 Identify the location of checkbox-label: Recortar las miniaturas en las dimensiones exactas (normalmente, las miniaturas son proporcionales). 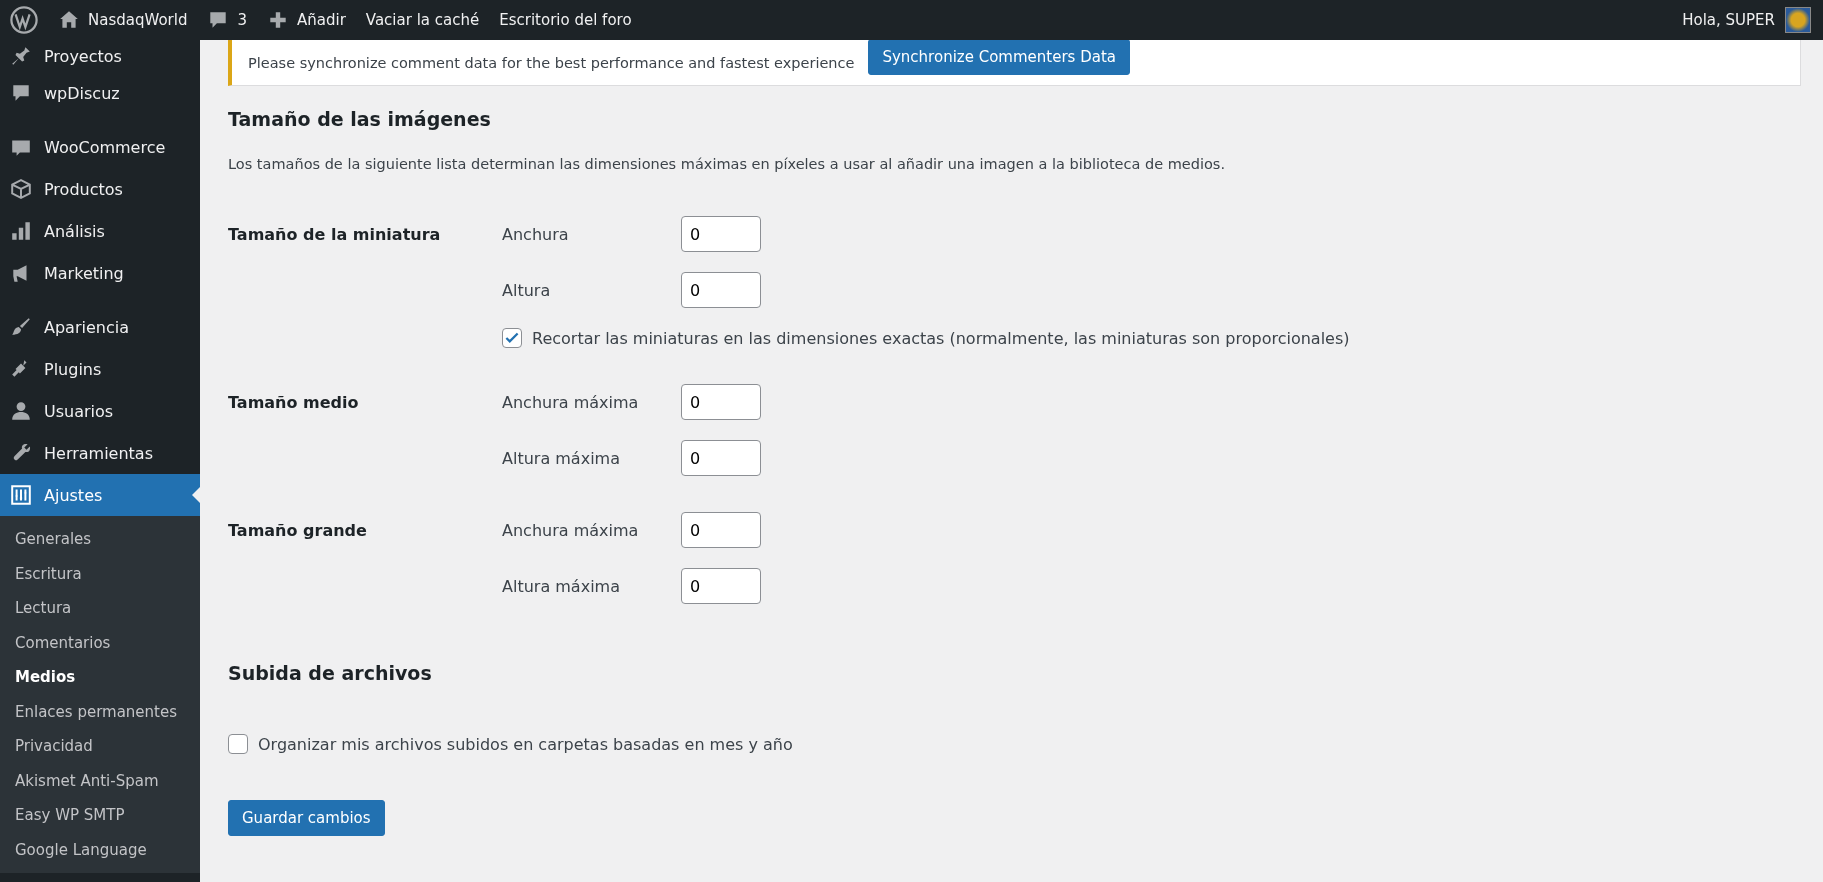
(941, 338).